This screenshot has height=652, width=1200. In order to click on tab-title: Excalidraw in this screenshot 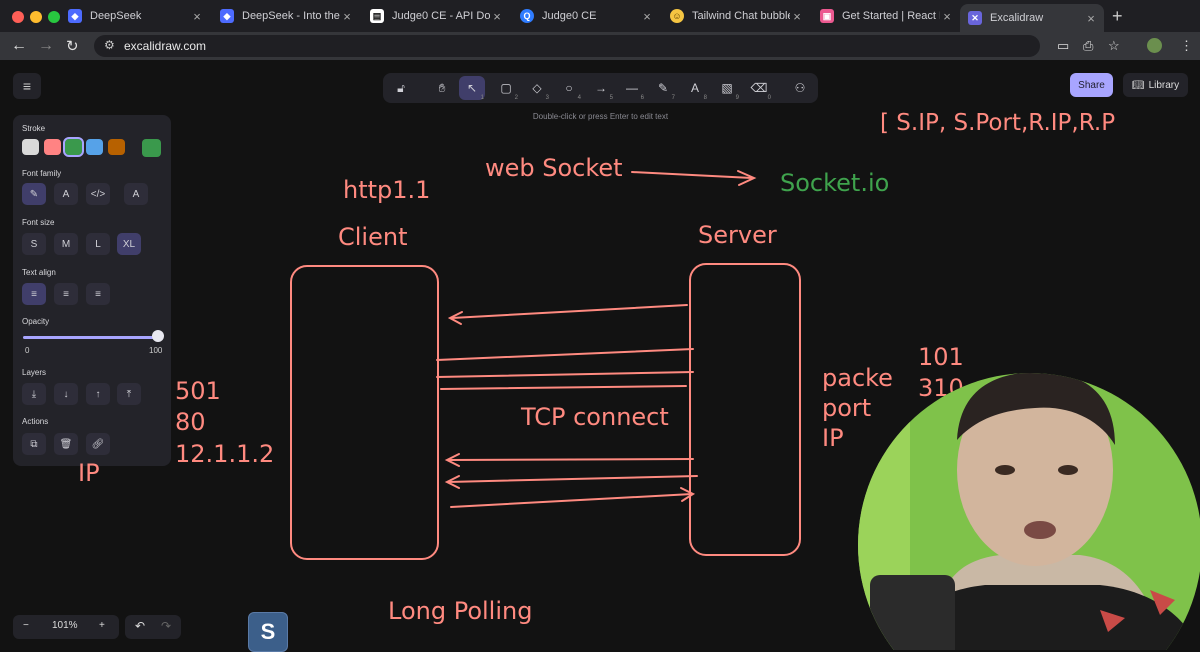, I will do `click(1017, 18)`.